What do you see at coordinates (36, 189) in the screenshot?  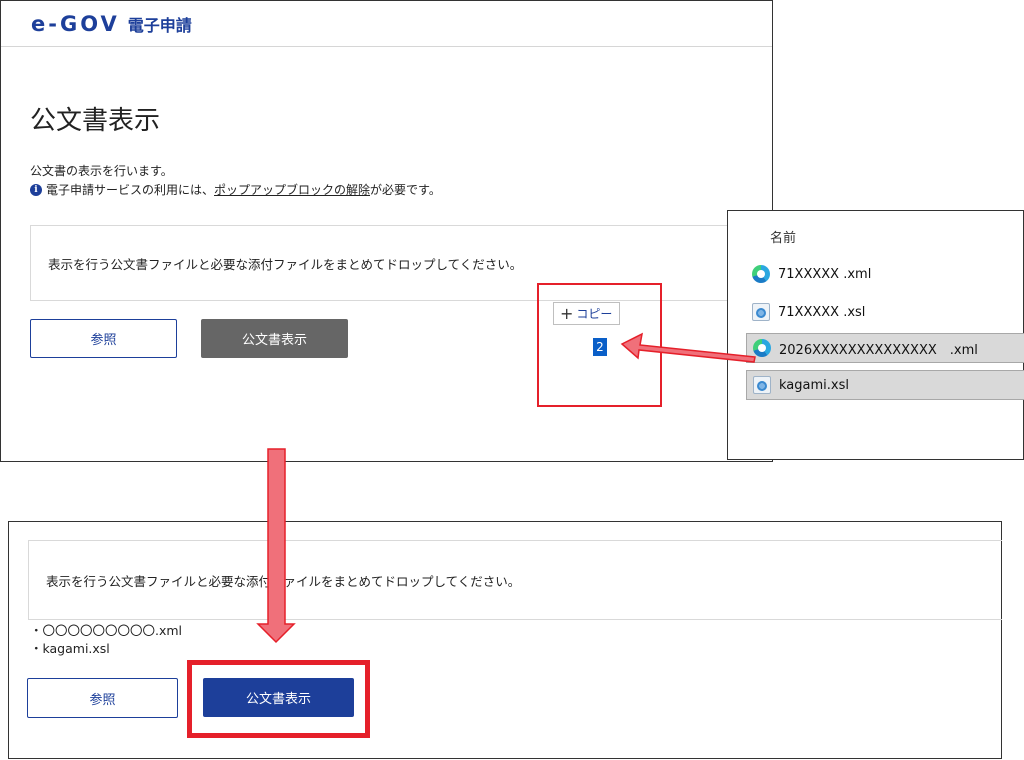 I see `info-icon: i` at bounding box center [36, 189].